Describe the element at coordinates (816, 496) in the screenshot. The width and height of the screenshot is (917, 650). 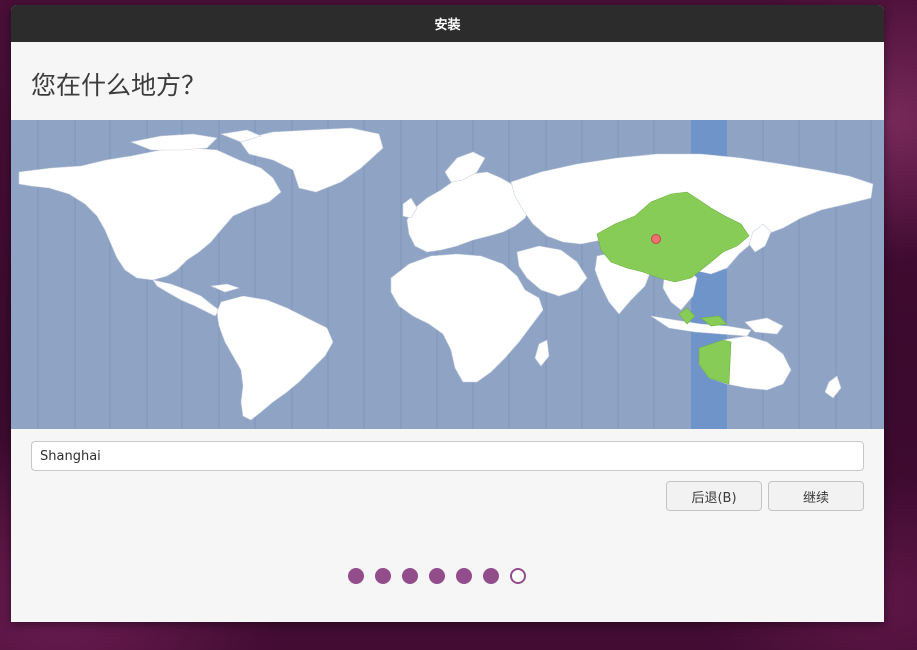
I see `continue-button: 继续` at that location.